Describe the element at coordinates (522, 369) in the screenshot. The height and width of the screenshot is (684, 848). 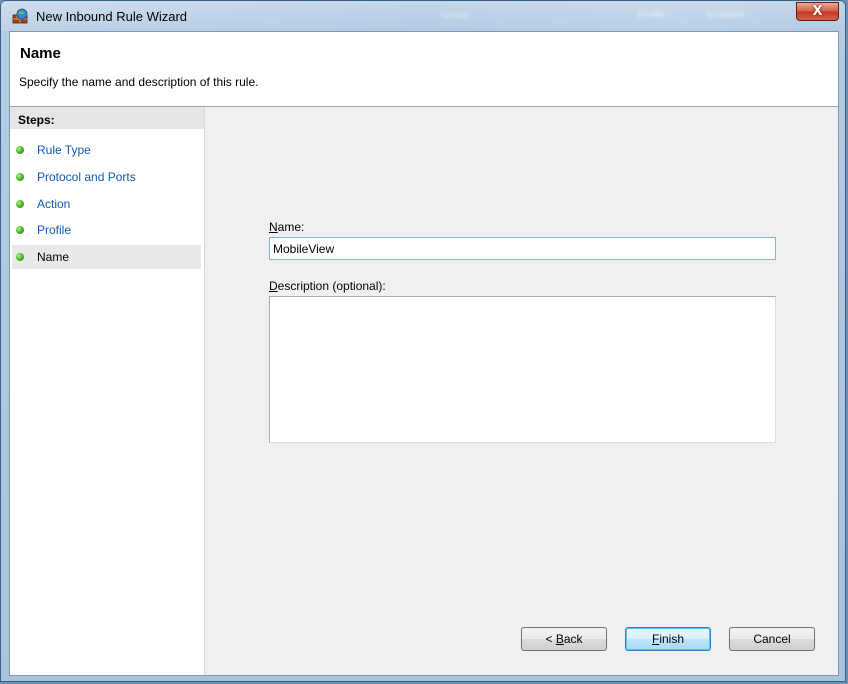
I see `description-textarea` at that location.